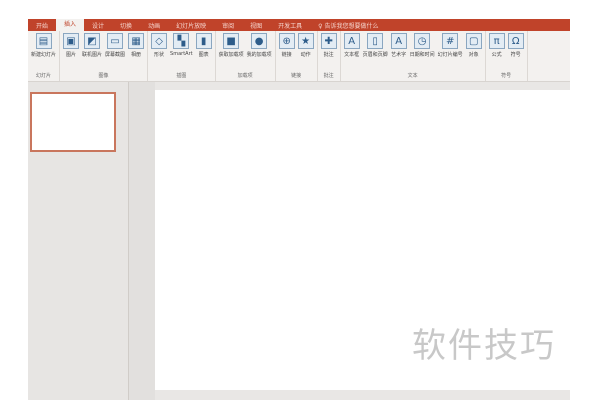 The height and width of the screenshot is (400, 600). I want to click on ribbon-icon: ▮, so click(203, 41).